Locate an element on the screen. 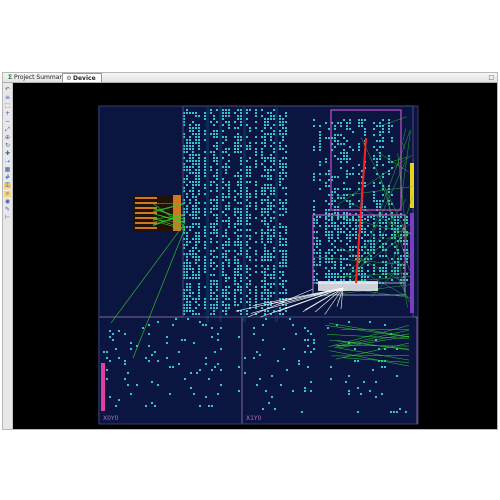  route-icon: ⇢ is located at coordinates (7, 162).